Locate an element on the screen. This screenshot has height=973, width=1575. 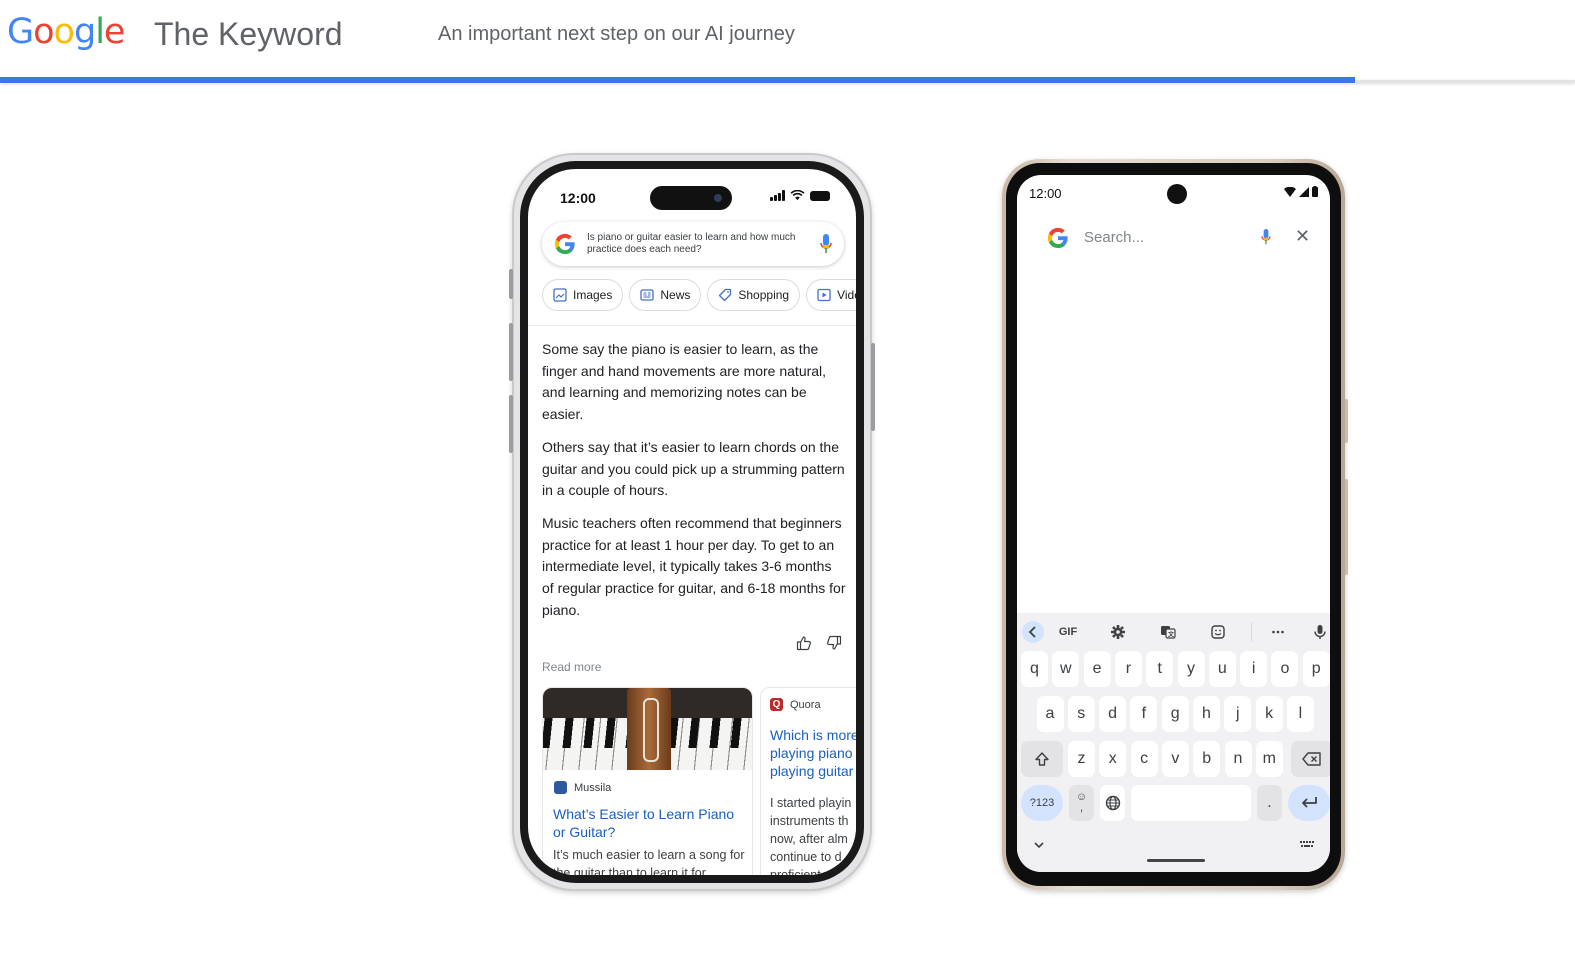
key-q: q is located at coordinates (1034, 669).